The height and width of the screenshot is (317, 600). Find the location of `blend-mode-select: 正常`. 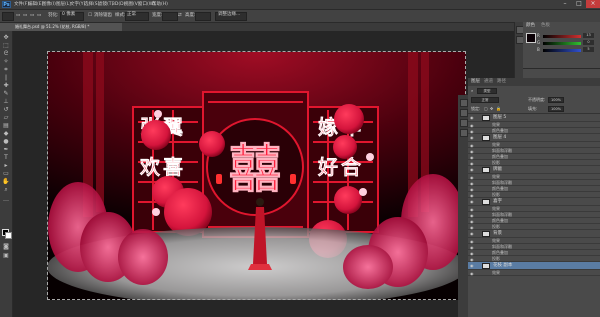

blend-mode-select: 正常 is located at coordinates (485, 100).